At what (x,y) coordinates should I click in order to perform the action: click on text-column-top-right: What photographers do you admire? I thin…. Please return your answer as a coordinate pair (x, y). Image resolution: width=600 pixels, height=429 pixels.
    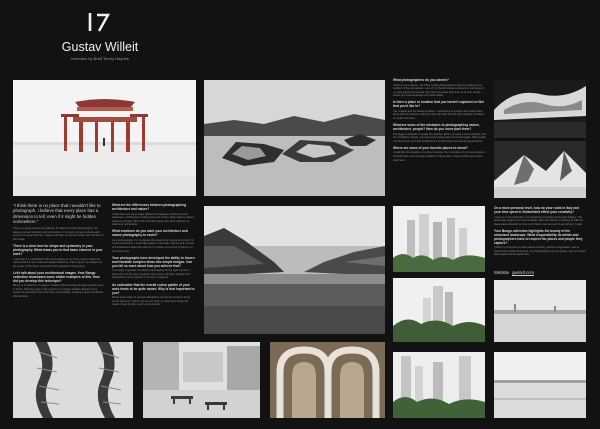
    Looking at the image, I should click on (440, 138).